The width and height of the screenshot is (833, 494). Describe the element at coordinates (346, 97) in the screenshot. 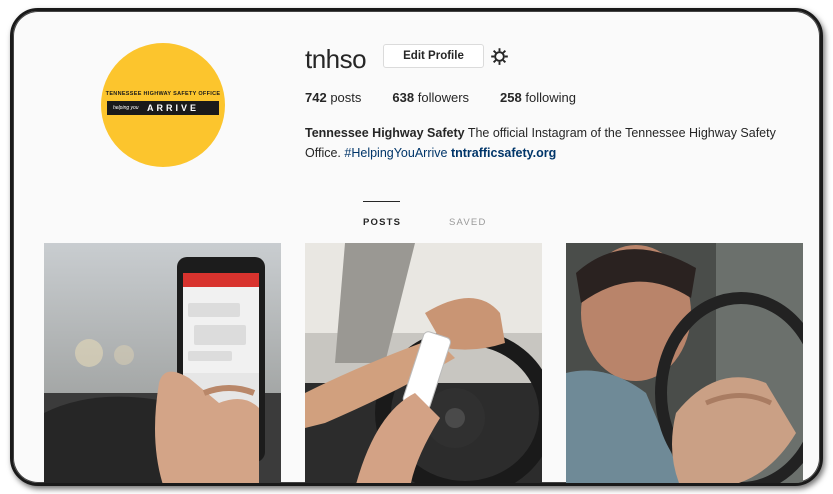

I see `posts-label: posts` at that location.